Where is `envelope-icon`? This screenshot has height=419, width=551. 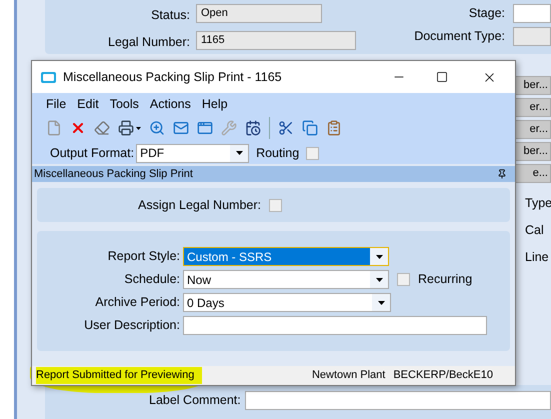
envelope-icon is located at coordinates (181, 128).